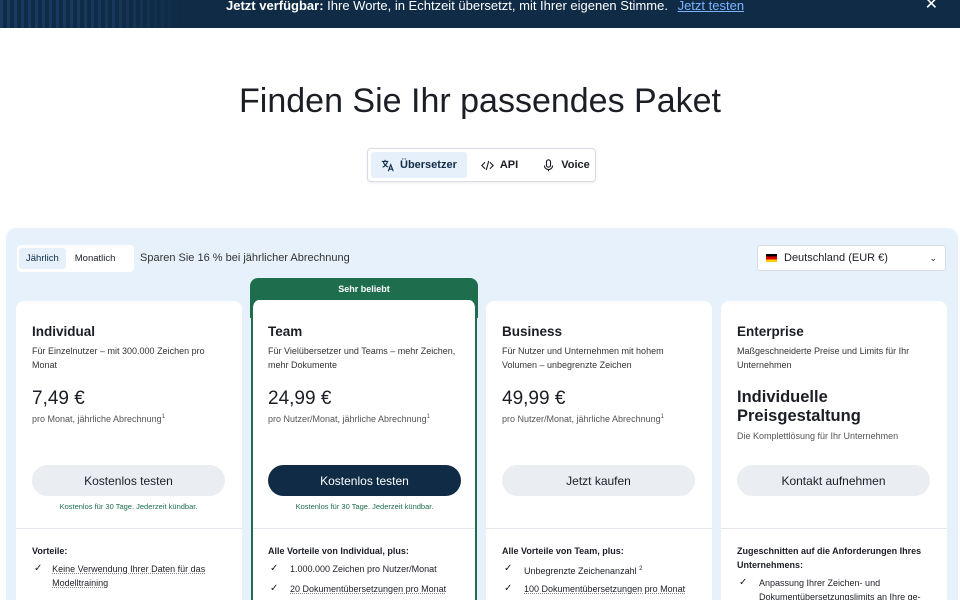  Describe the element at coordinates (338, 551) in the screenshot. I see `features-title: Alle Vorteile von Individual, plus:` at that location.